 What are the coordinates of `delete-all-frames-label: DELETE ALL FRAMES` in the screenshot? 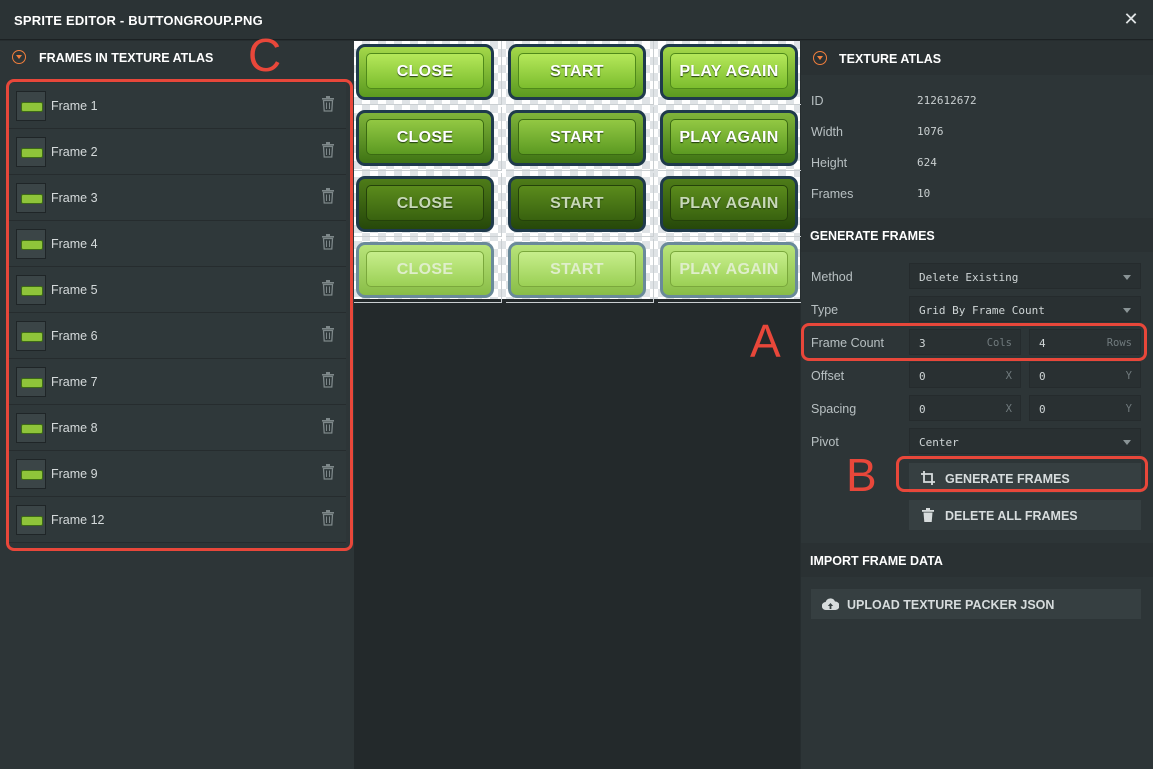 It's located at (1011, 516).